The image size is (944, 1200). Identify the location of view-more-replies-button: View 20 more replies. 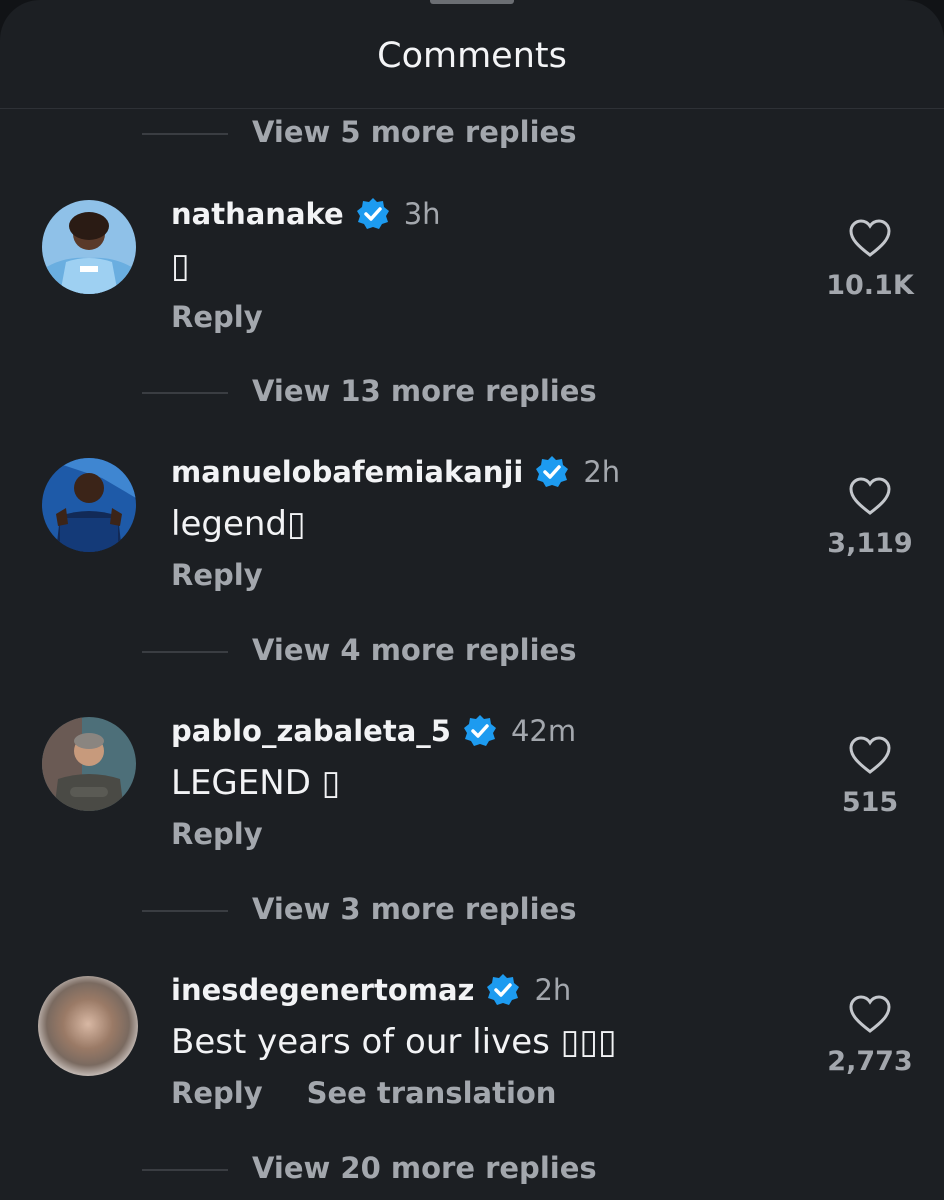
(472, 1171).